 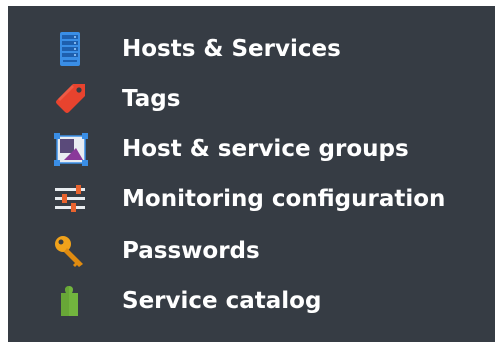 What do you see at coordinates (262, 99) in the screenshot?
I see `sidebar-item-tags: Tags` at bounding box center [262, 99].